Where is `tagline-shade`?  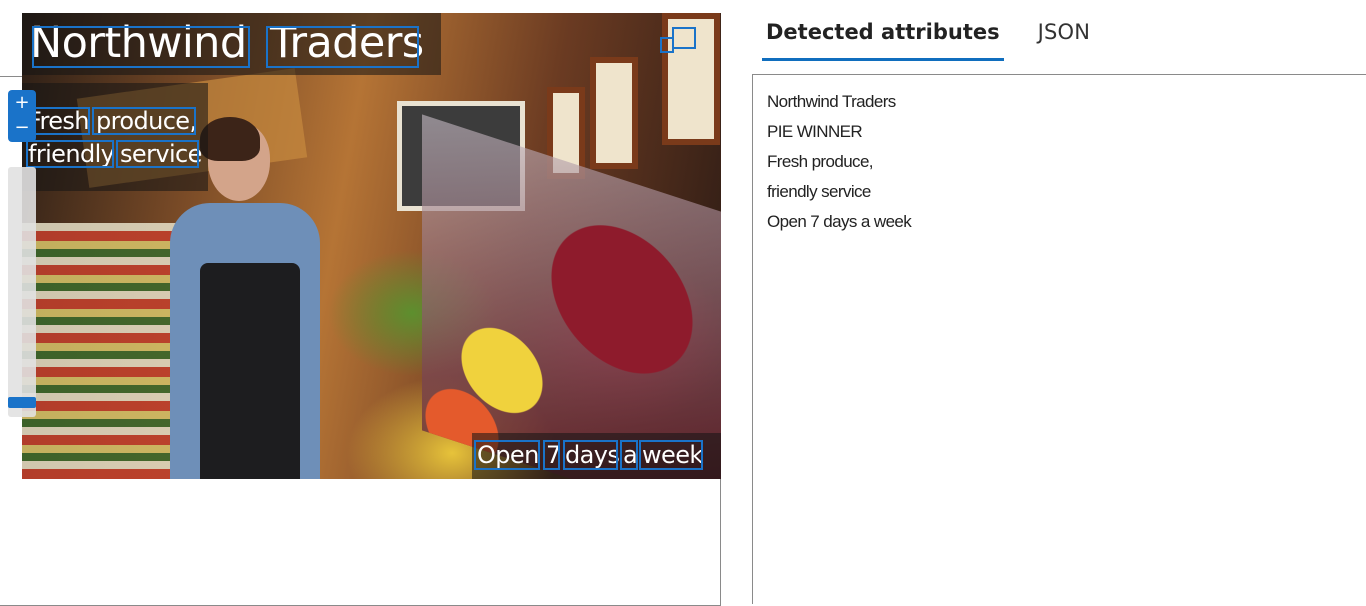 tagline-shade is located at coordinates (115, 137).